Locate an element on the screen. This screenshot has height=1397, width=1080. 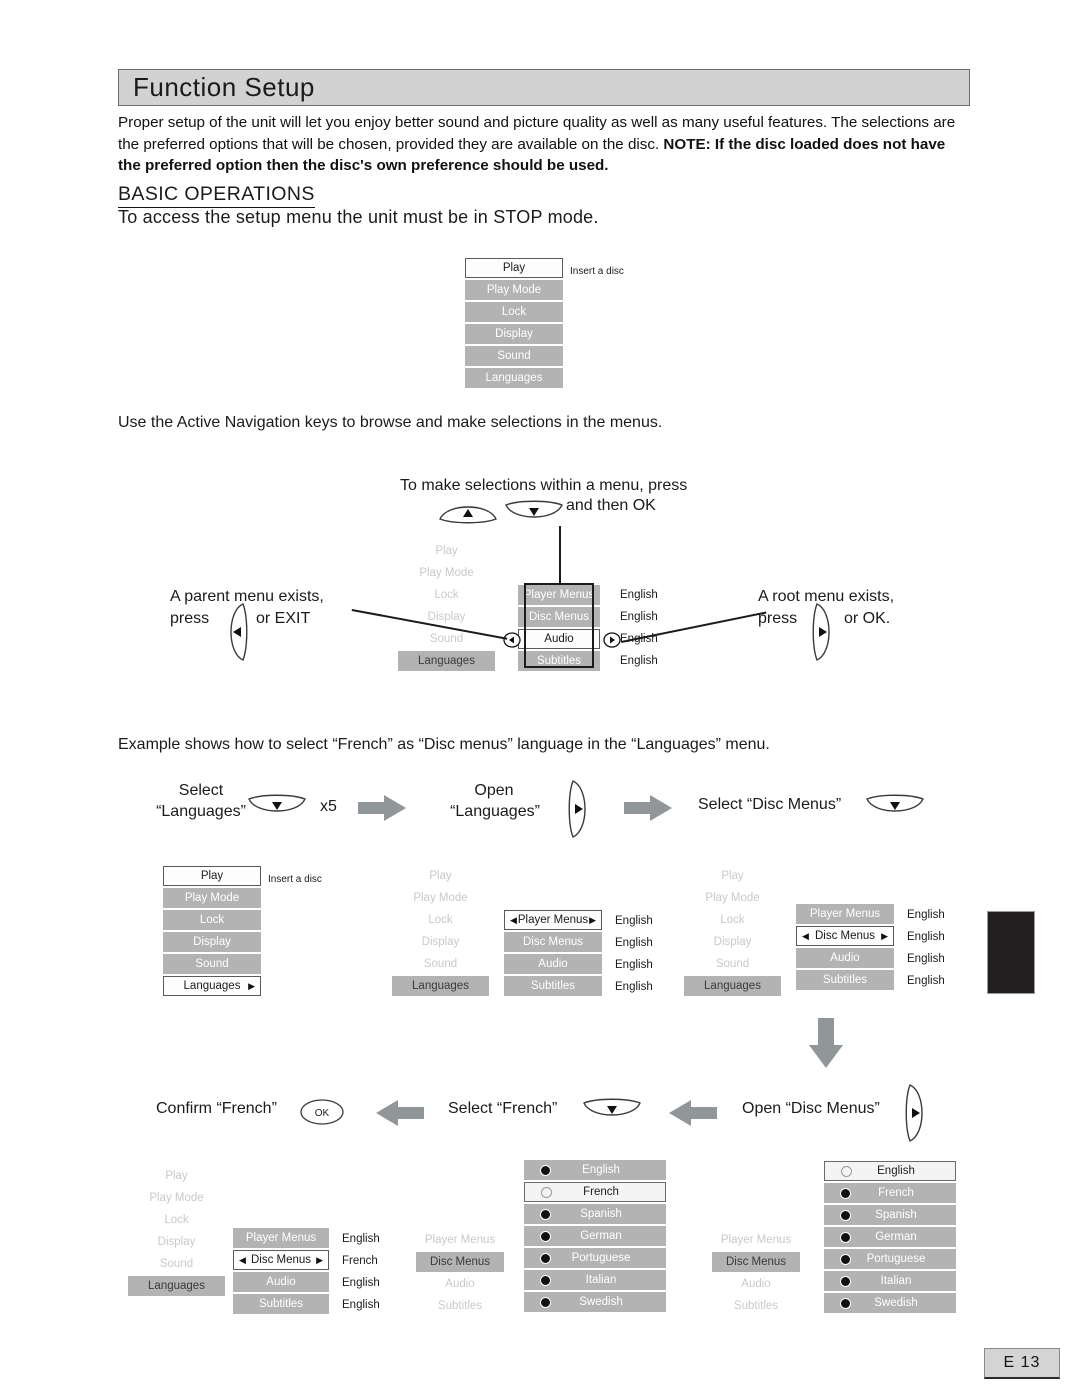
chevron-right-icon: ▶ is located at coordinates (592, 919).